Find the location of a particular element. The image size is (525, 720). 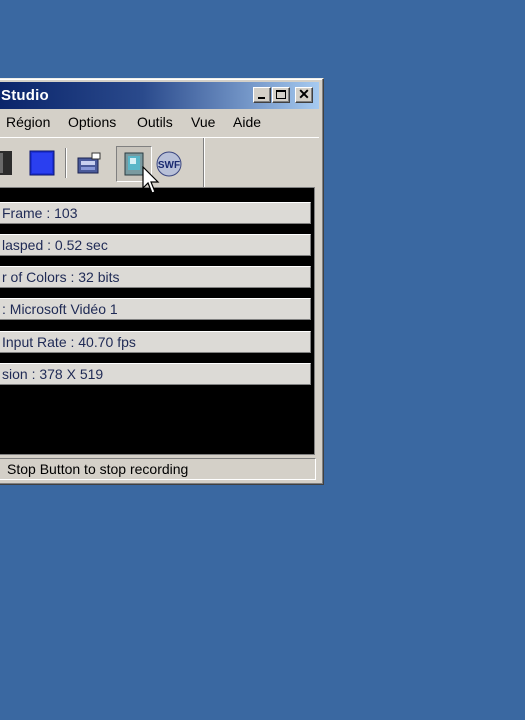

menu-outils: Outils is located at coordinates (155, 122).